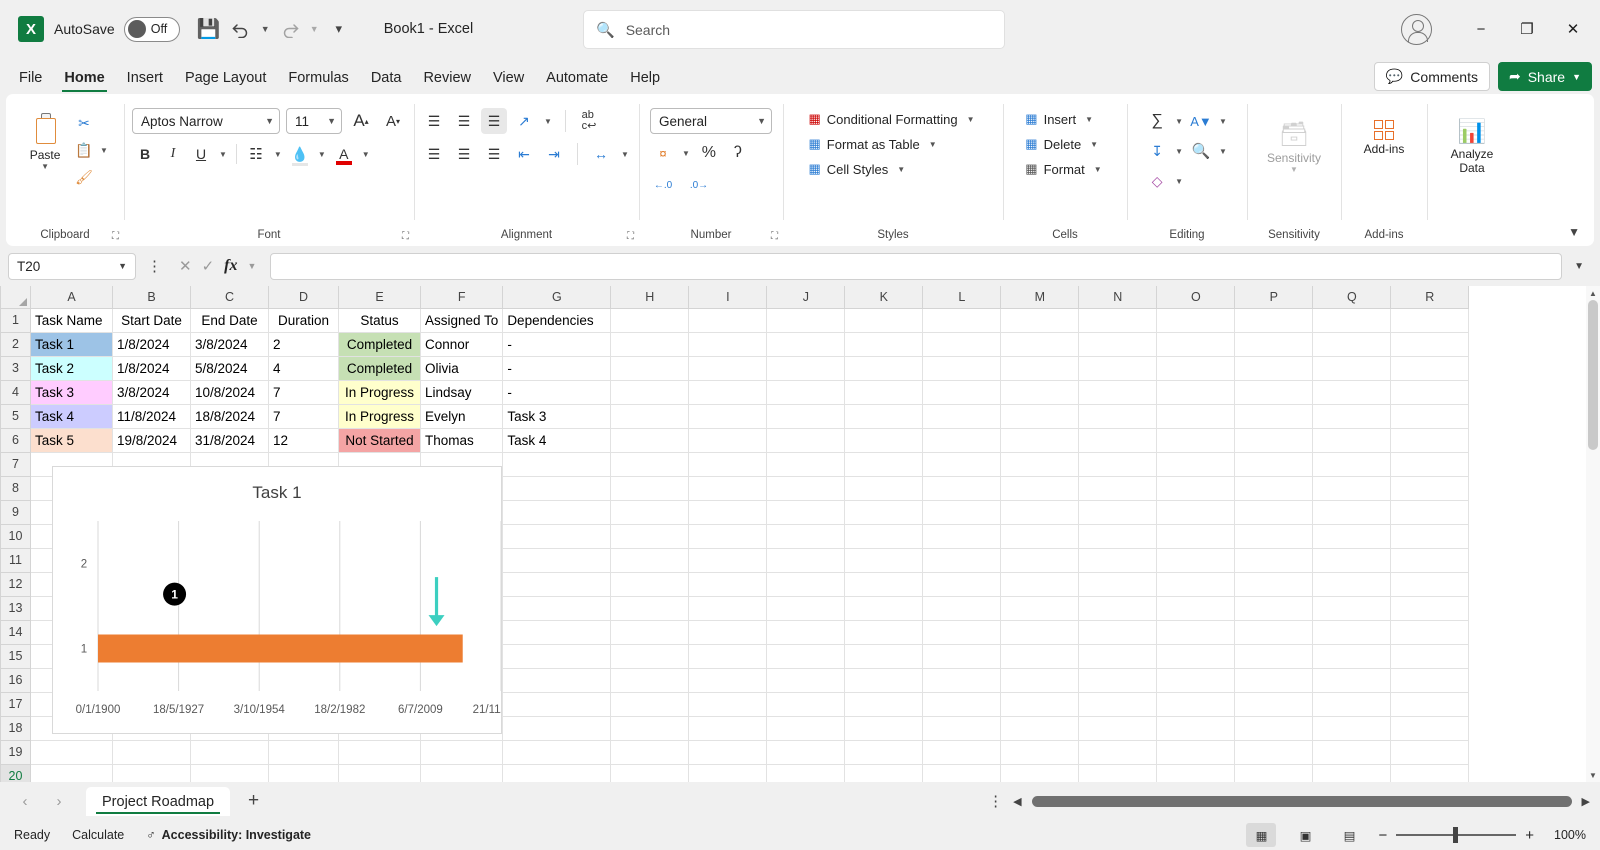 The width and height of the screenshot is (1600, 850). I want to click on cell-N12, so click(1118, 584).